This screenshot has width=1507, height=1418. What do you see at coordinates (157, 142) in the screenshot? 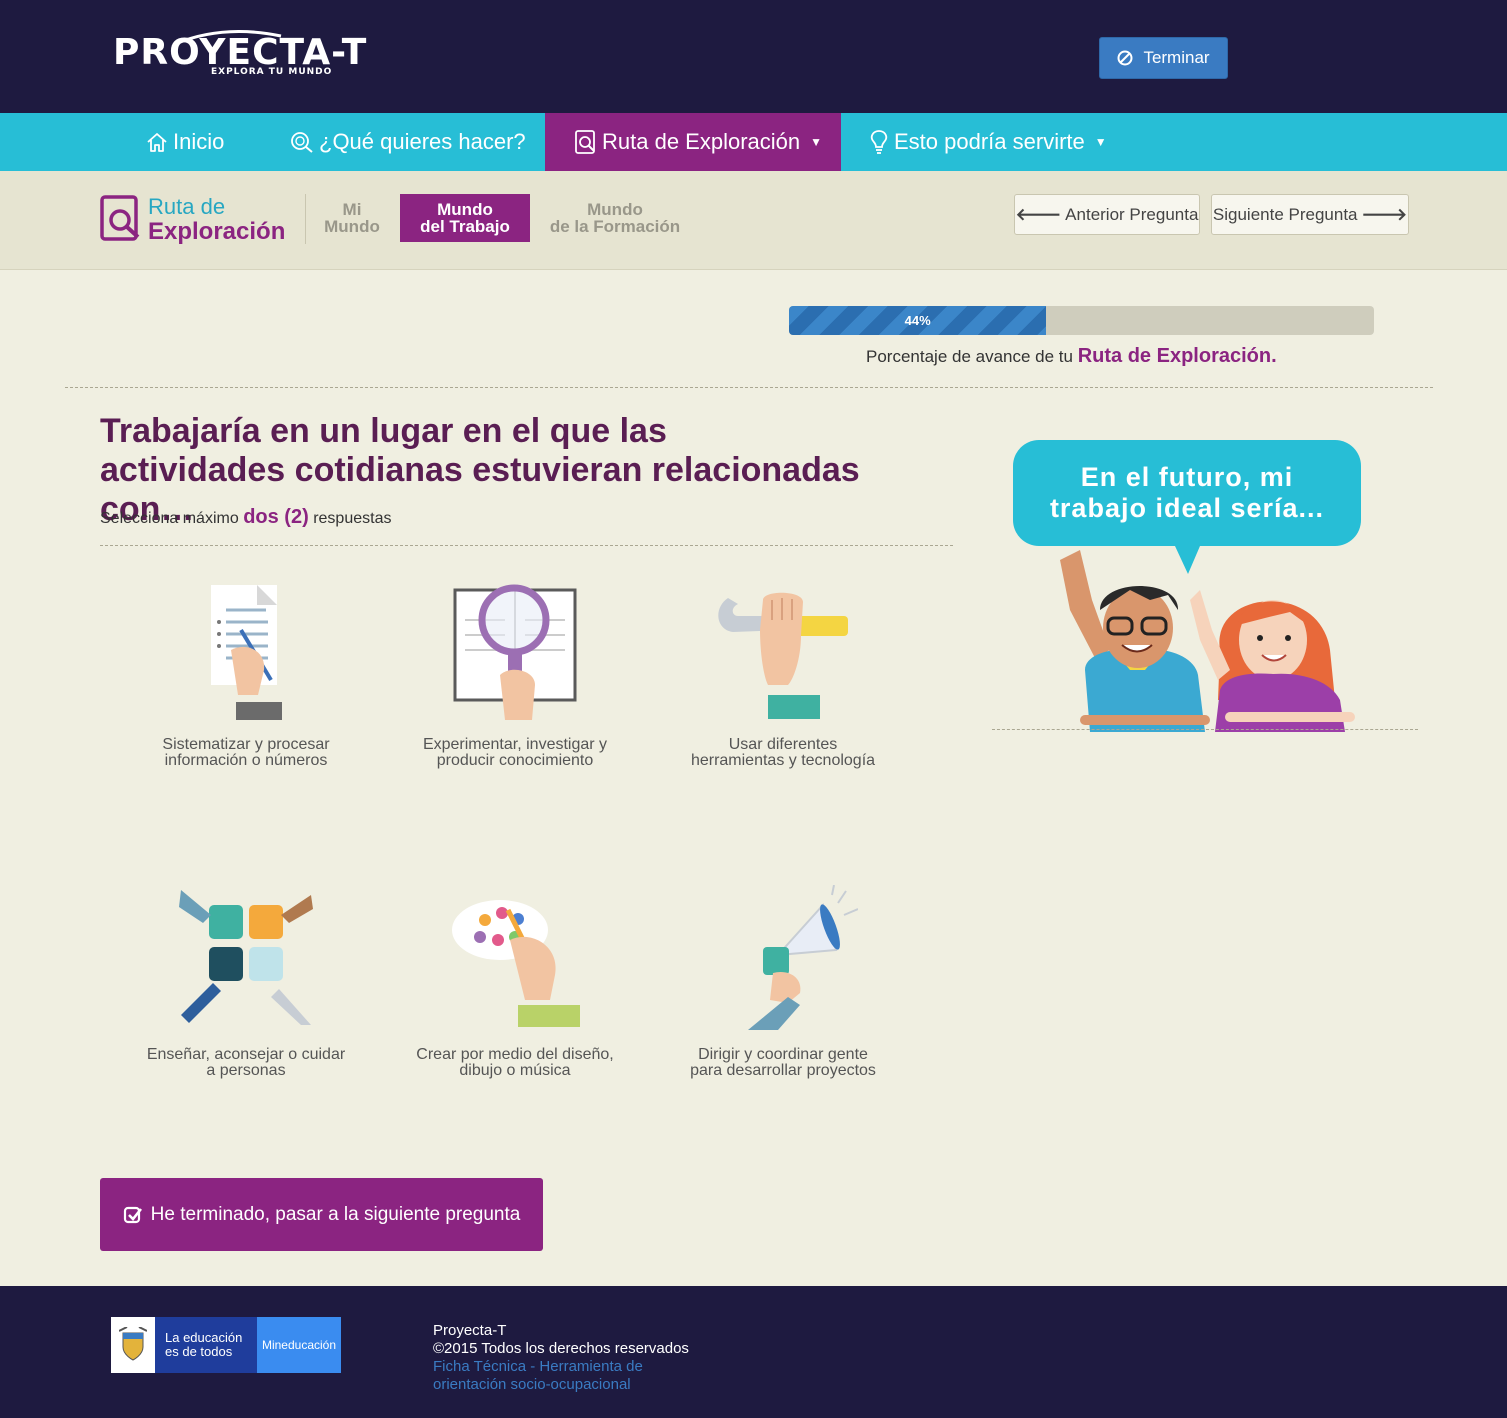
I see `home-icon` at bounding box center [157, 142].